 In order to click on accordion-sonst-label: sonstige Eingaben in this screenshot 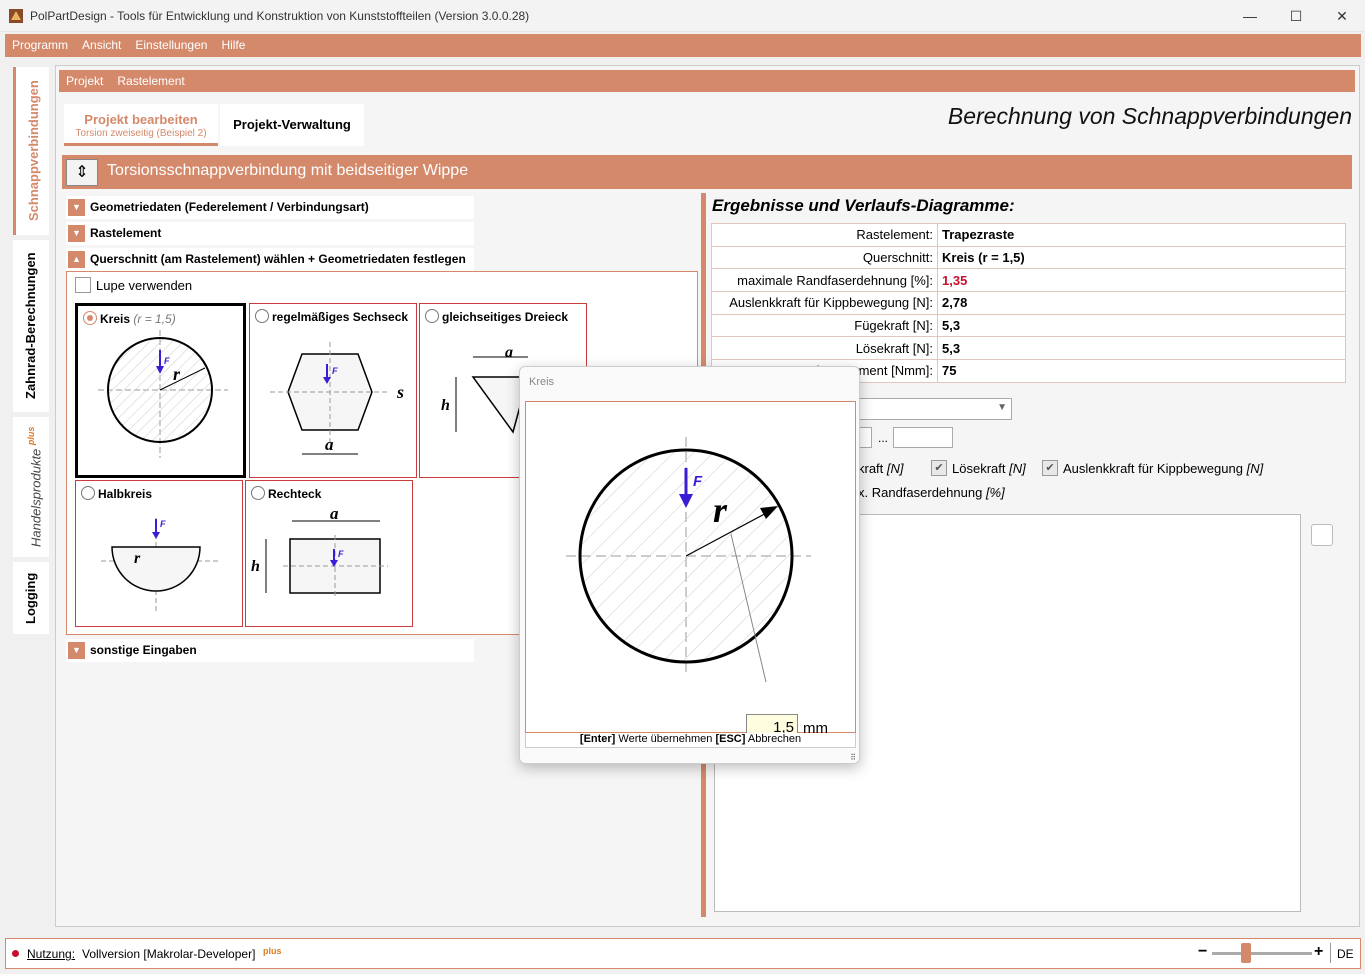, I will do `click(143, 650)`.